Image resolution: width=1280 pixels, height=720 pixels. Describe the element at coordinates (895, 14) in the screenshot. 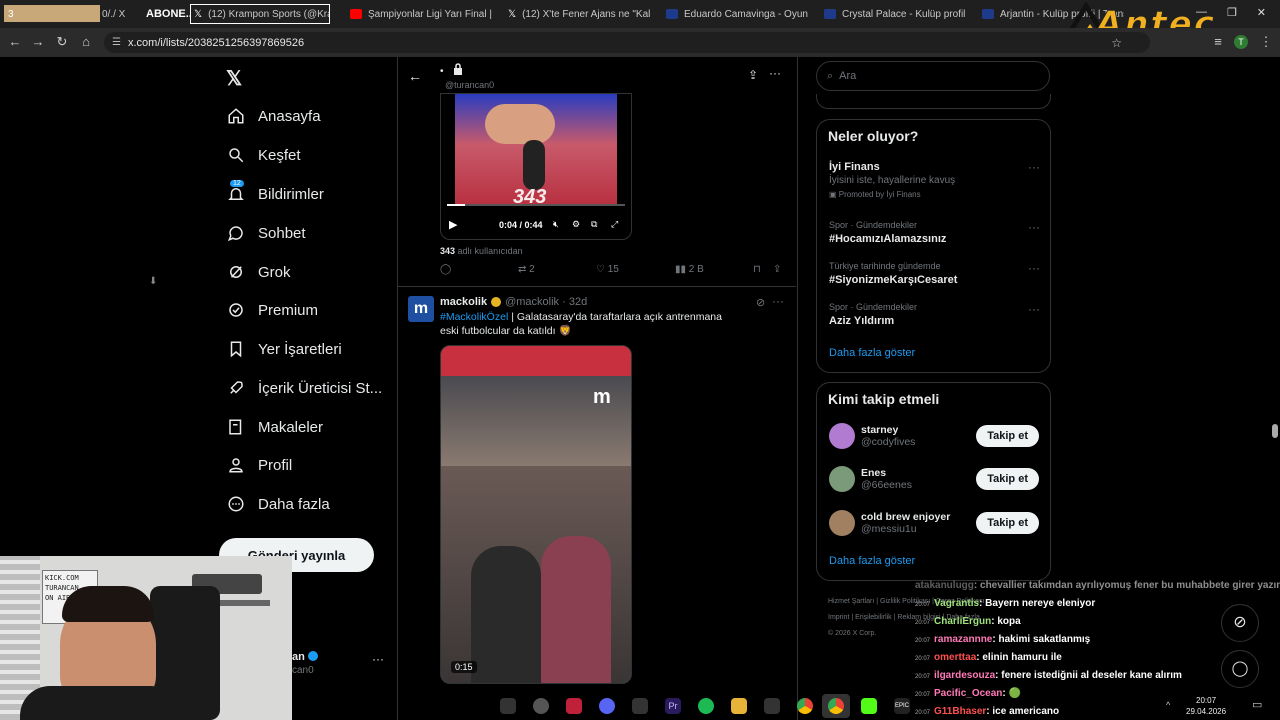

I see `tab-crystal-palace: Crystal Palace - Kulüp profili | T✕` at that location.